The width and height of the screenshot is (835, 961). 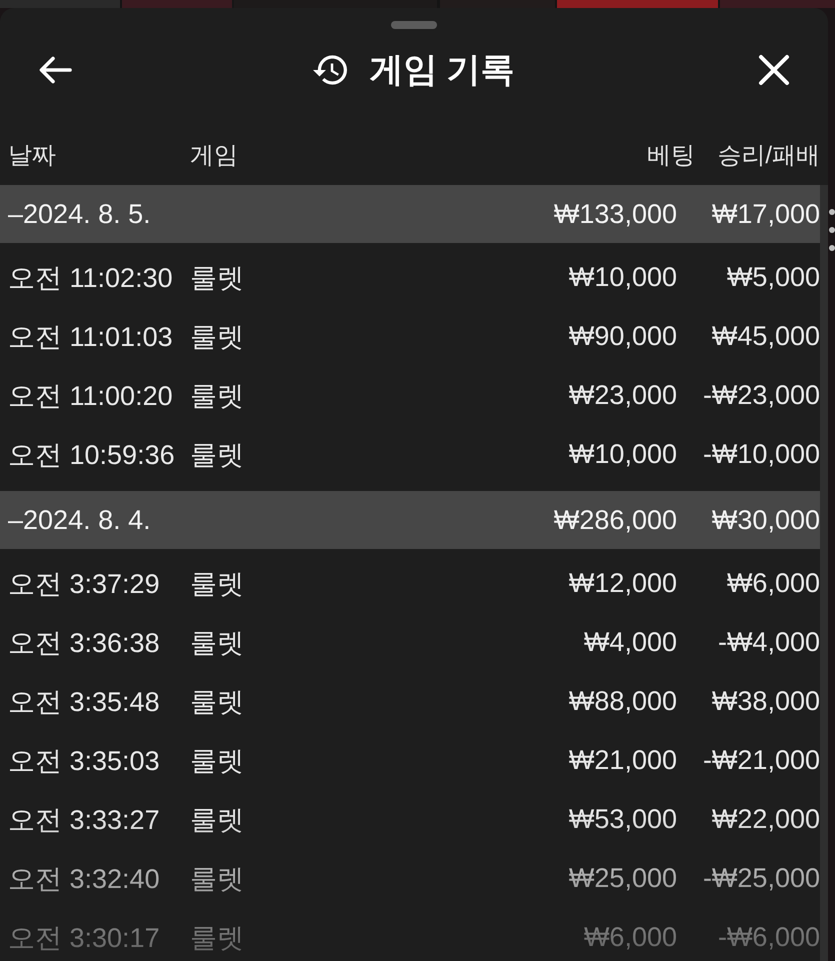 What do you see at coordinates (615, 214) in the screenshot?
I see `group-bet-total: ₩133,000` at bounding box center [615, 214].